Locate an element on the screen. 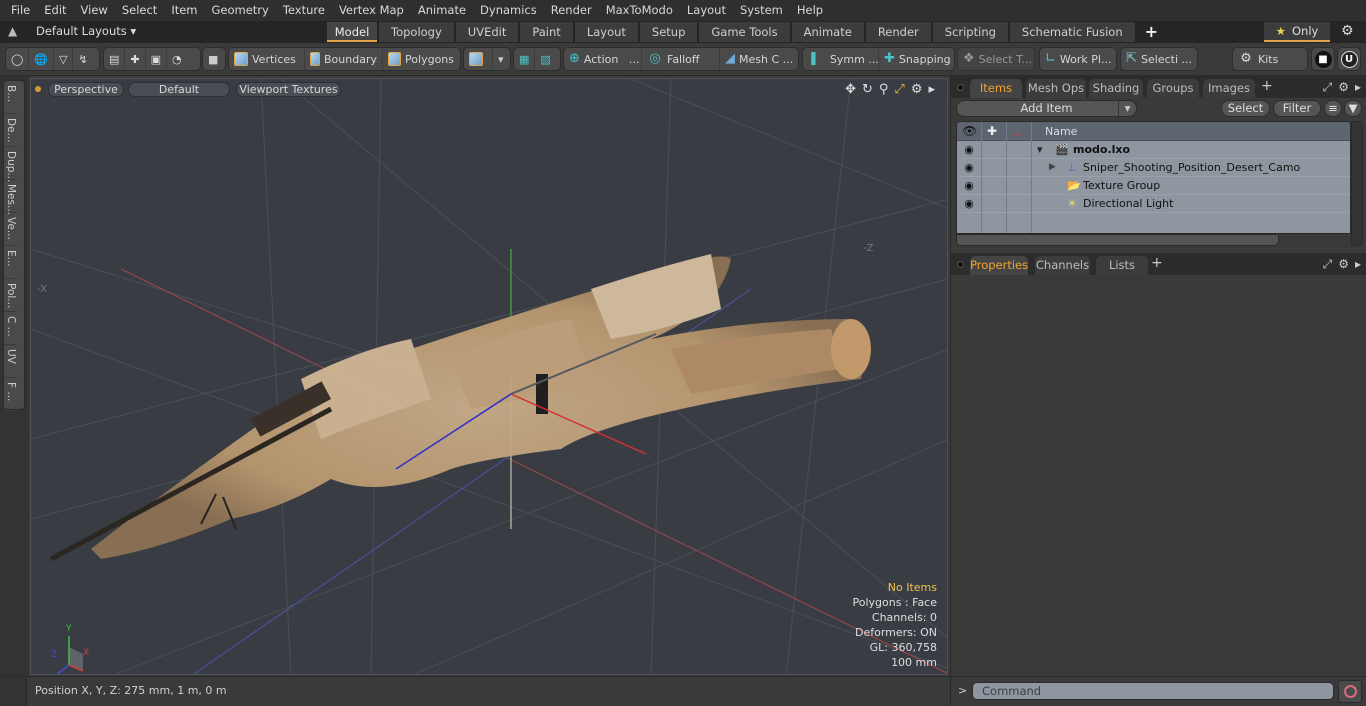 The height and width of the screenshot is (706, 1366). tab-lists: Lists is located at coordinates (1122, 265).